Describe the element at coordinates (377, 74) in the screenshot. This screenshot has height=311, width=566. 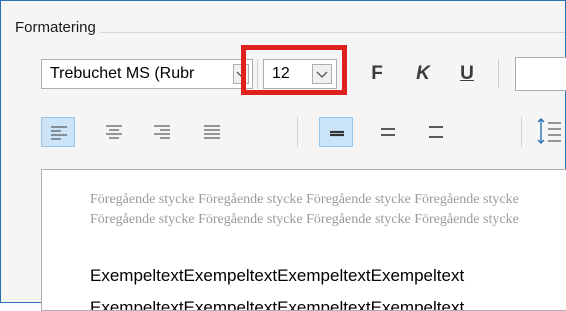
I see `bold-button: F` at that location.